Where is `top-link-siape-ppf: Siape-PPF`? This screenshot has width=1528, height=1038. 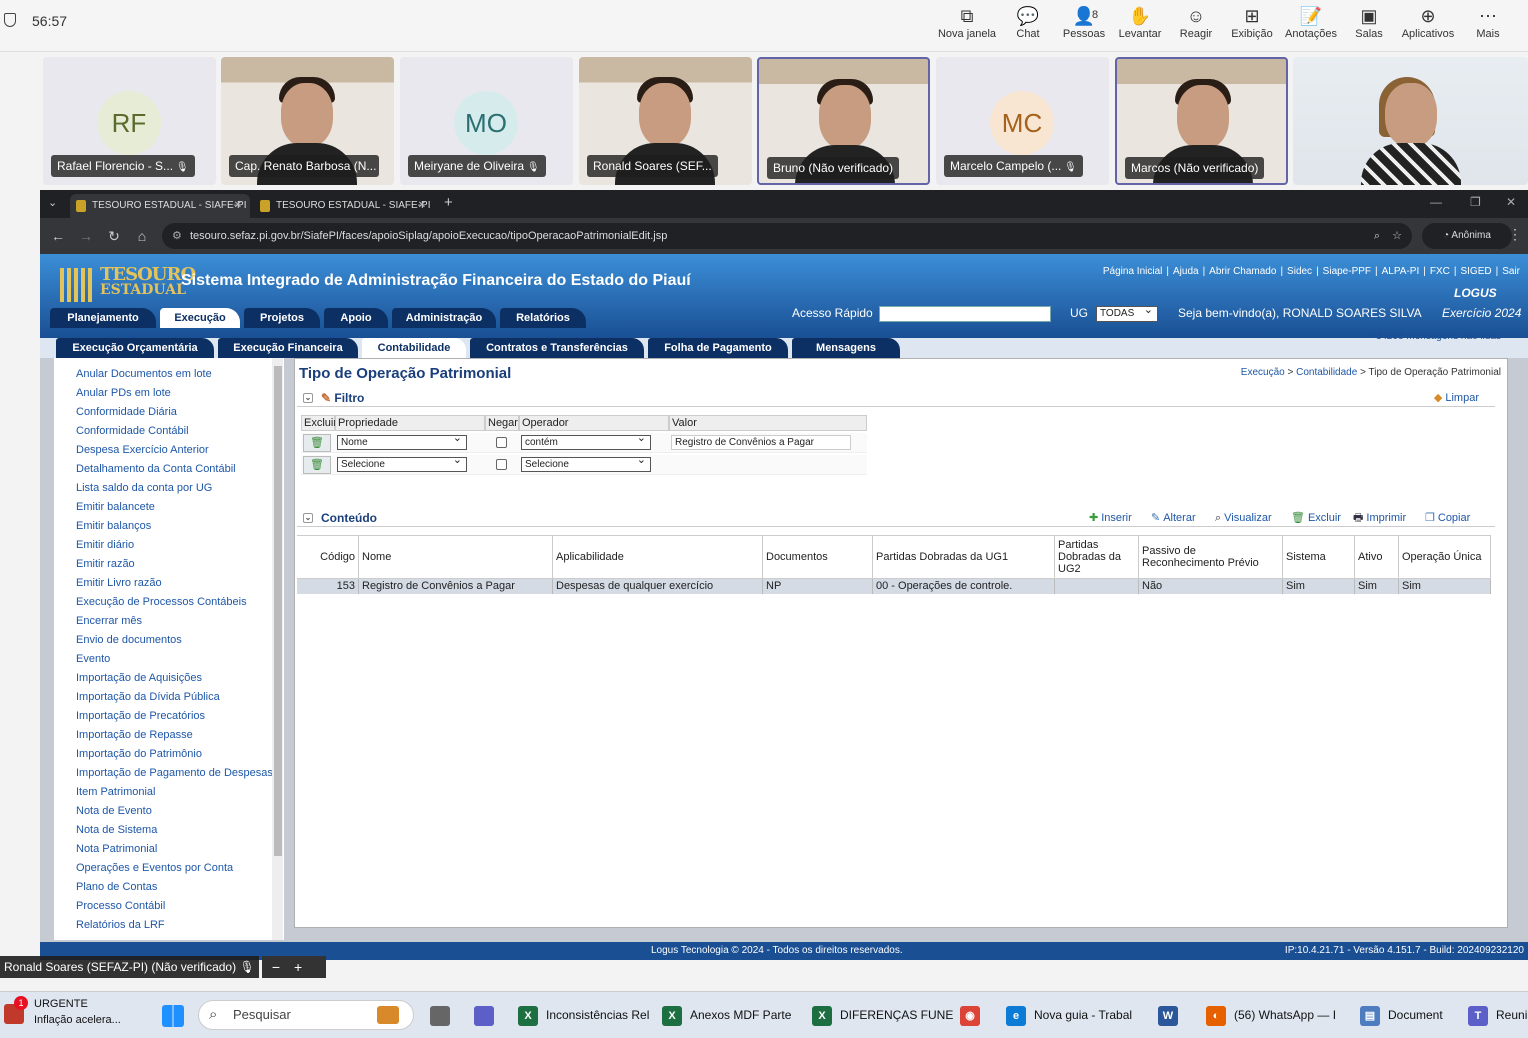 top-link-siape-ppf: Siape-PPF is located at coordinates (1347, 271).